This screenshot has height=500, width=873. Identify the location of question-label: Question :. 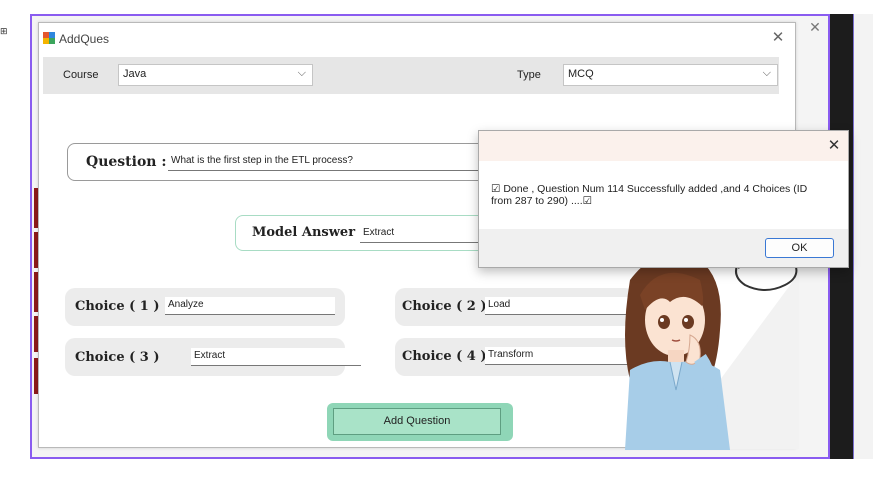
(126, 162).